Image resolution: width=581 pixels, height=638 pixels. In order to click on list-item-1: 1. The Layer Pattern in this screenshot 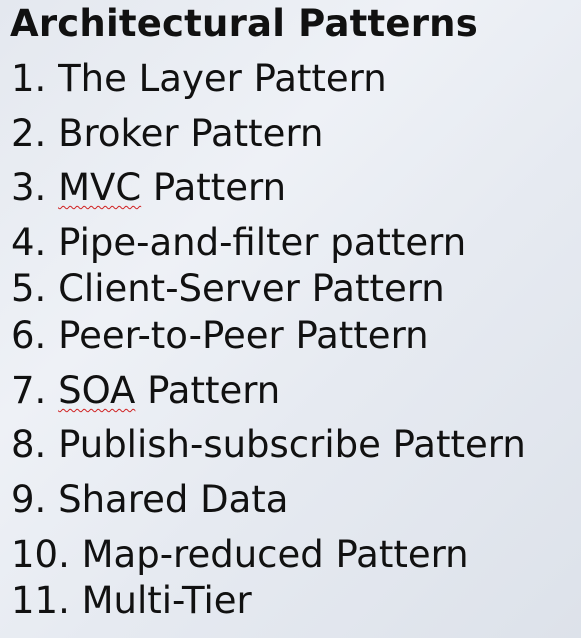, I will do `click(199, 79)`.